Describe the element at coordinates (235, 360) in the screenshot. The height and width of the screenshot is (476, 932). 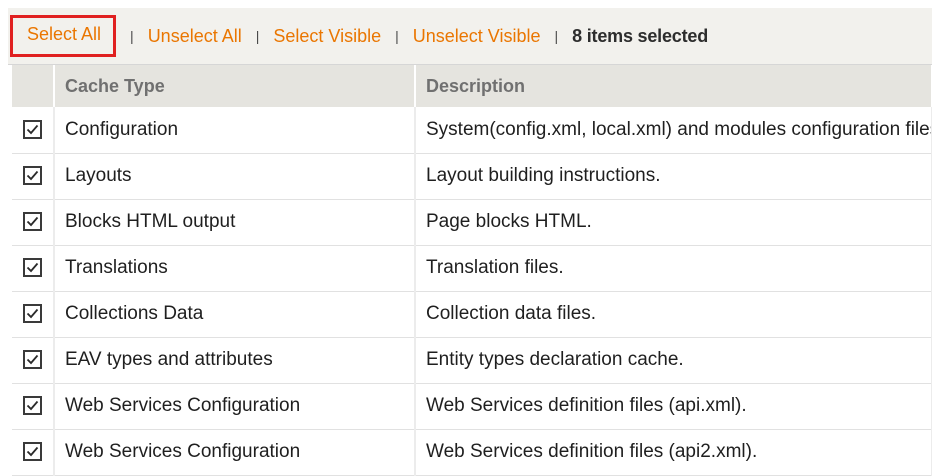
I see `cache-type-cell: EAV types and attributes` at that location.